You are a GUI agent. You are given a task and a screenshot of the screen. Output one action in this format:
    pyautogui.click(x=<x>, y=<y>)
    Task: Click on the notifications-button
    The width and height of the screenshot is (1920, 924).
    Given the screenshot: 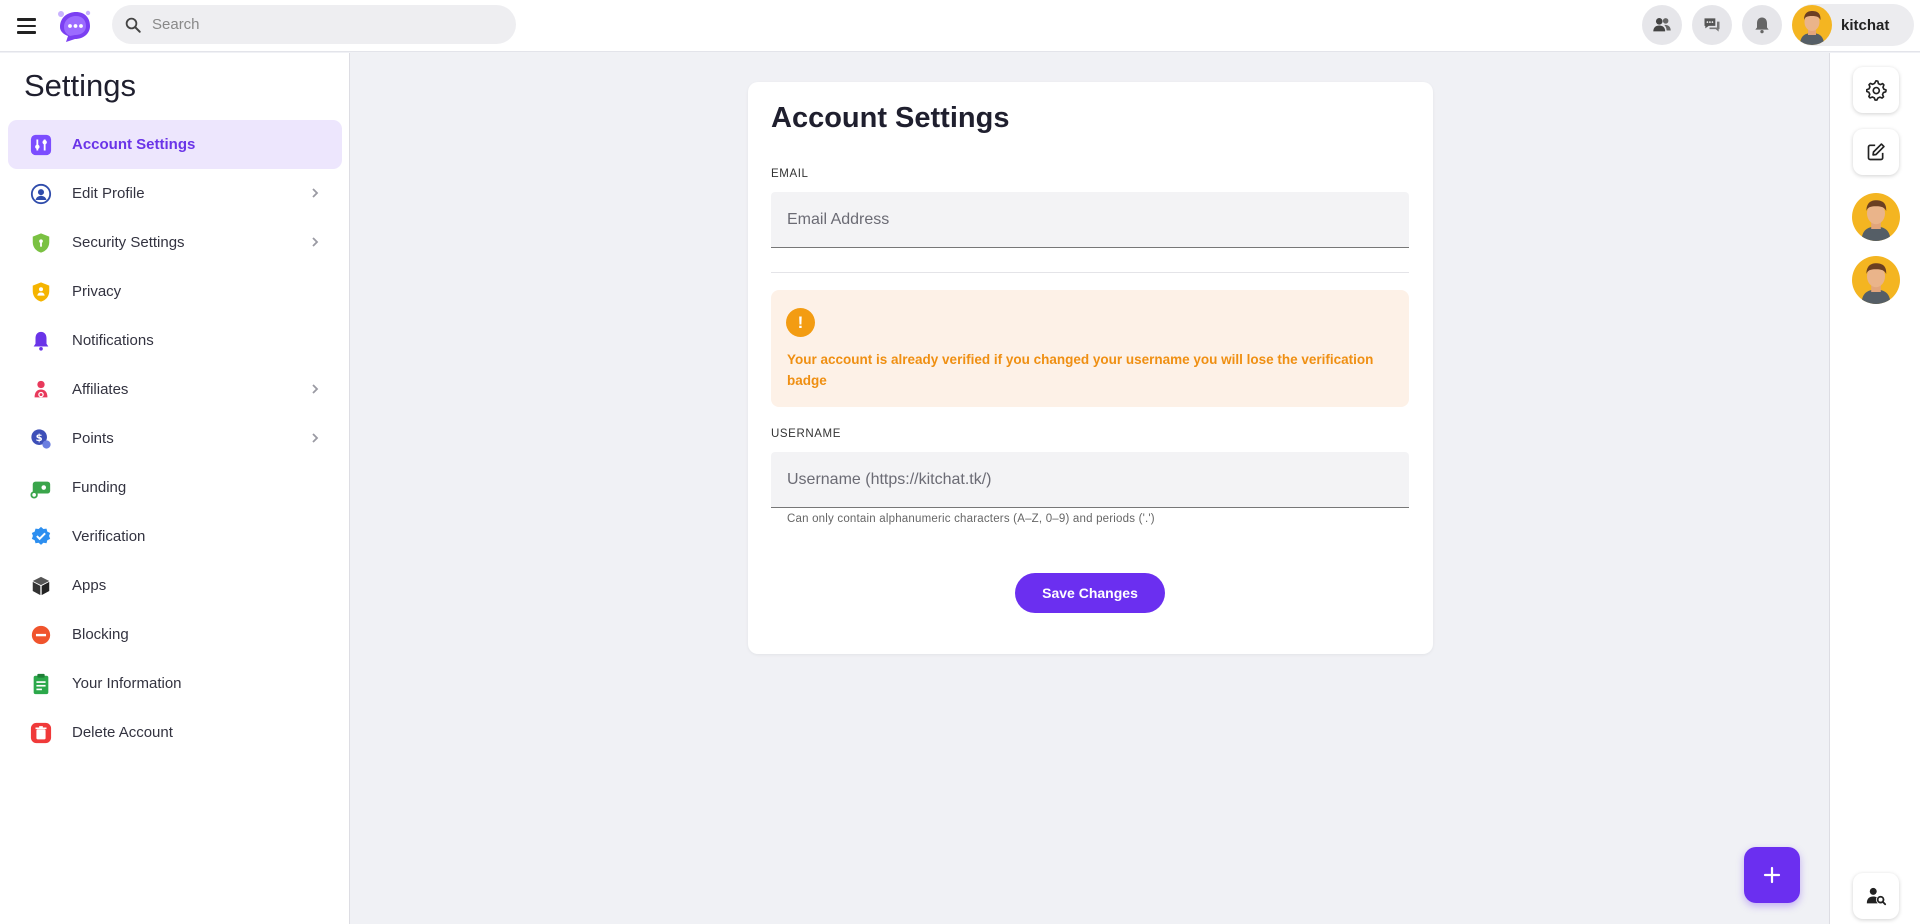 What is the action you would take?
    pyautogui.click(x=1762, y=25)
    